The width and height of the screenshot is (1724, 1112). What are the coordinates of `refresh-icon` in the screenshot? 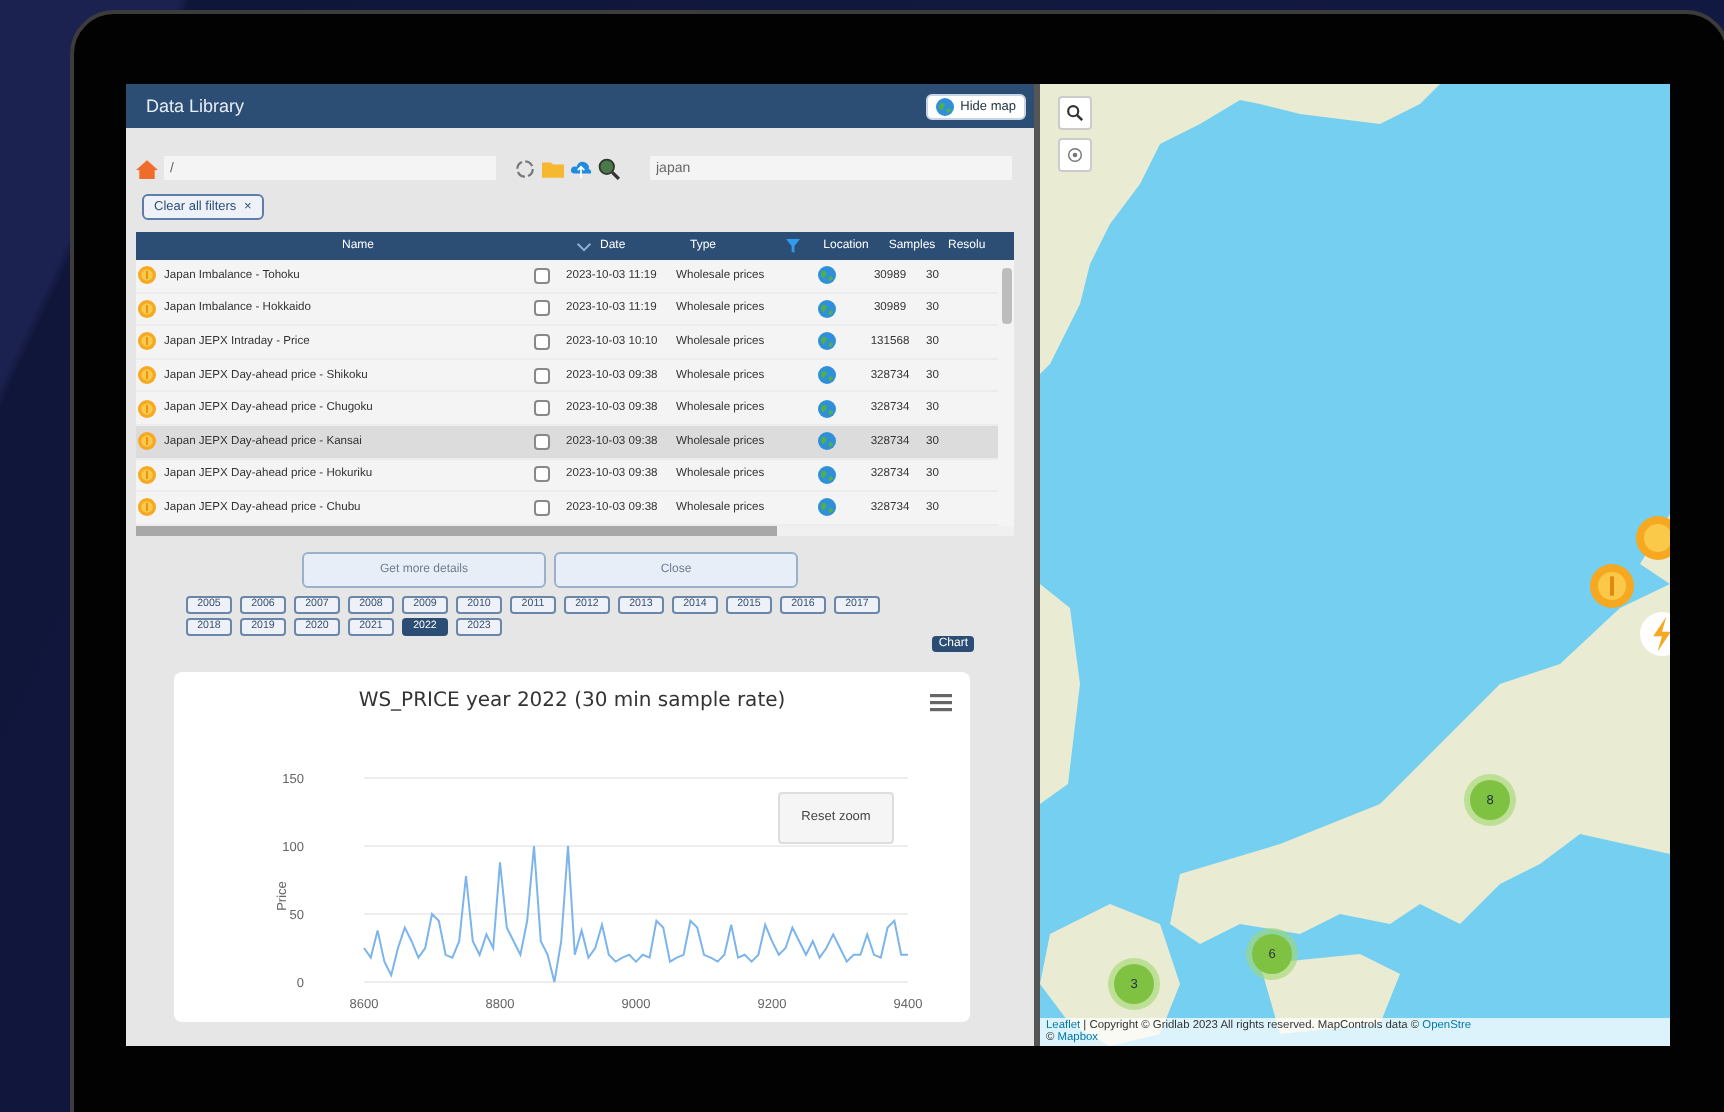 It's located at (525, 168).